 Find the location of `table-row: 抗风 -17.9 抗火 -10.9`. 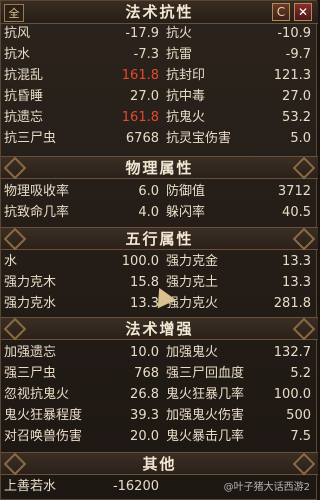

table-row: 抗风 -17.9 抗火 -10.9 is located at coordinates (159, 33).